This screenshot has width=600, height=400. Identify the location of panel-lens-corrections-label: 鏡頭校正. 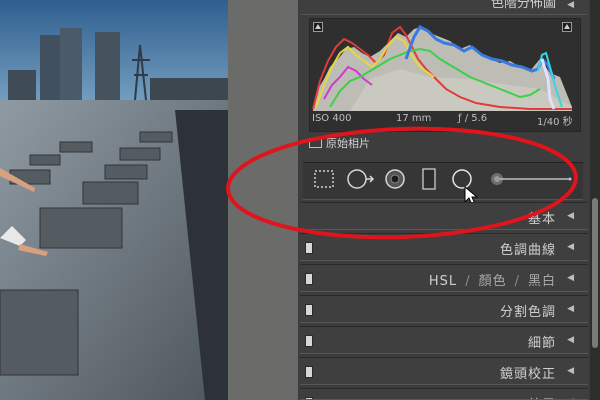
(527, 374).